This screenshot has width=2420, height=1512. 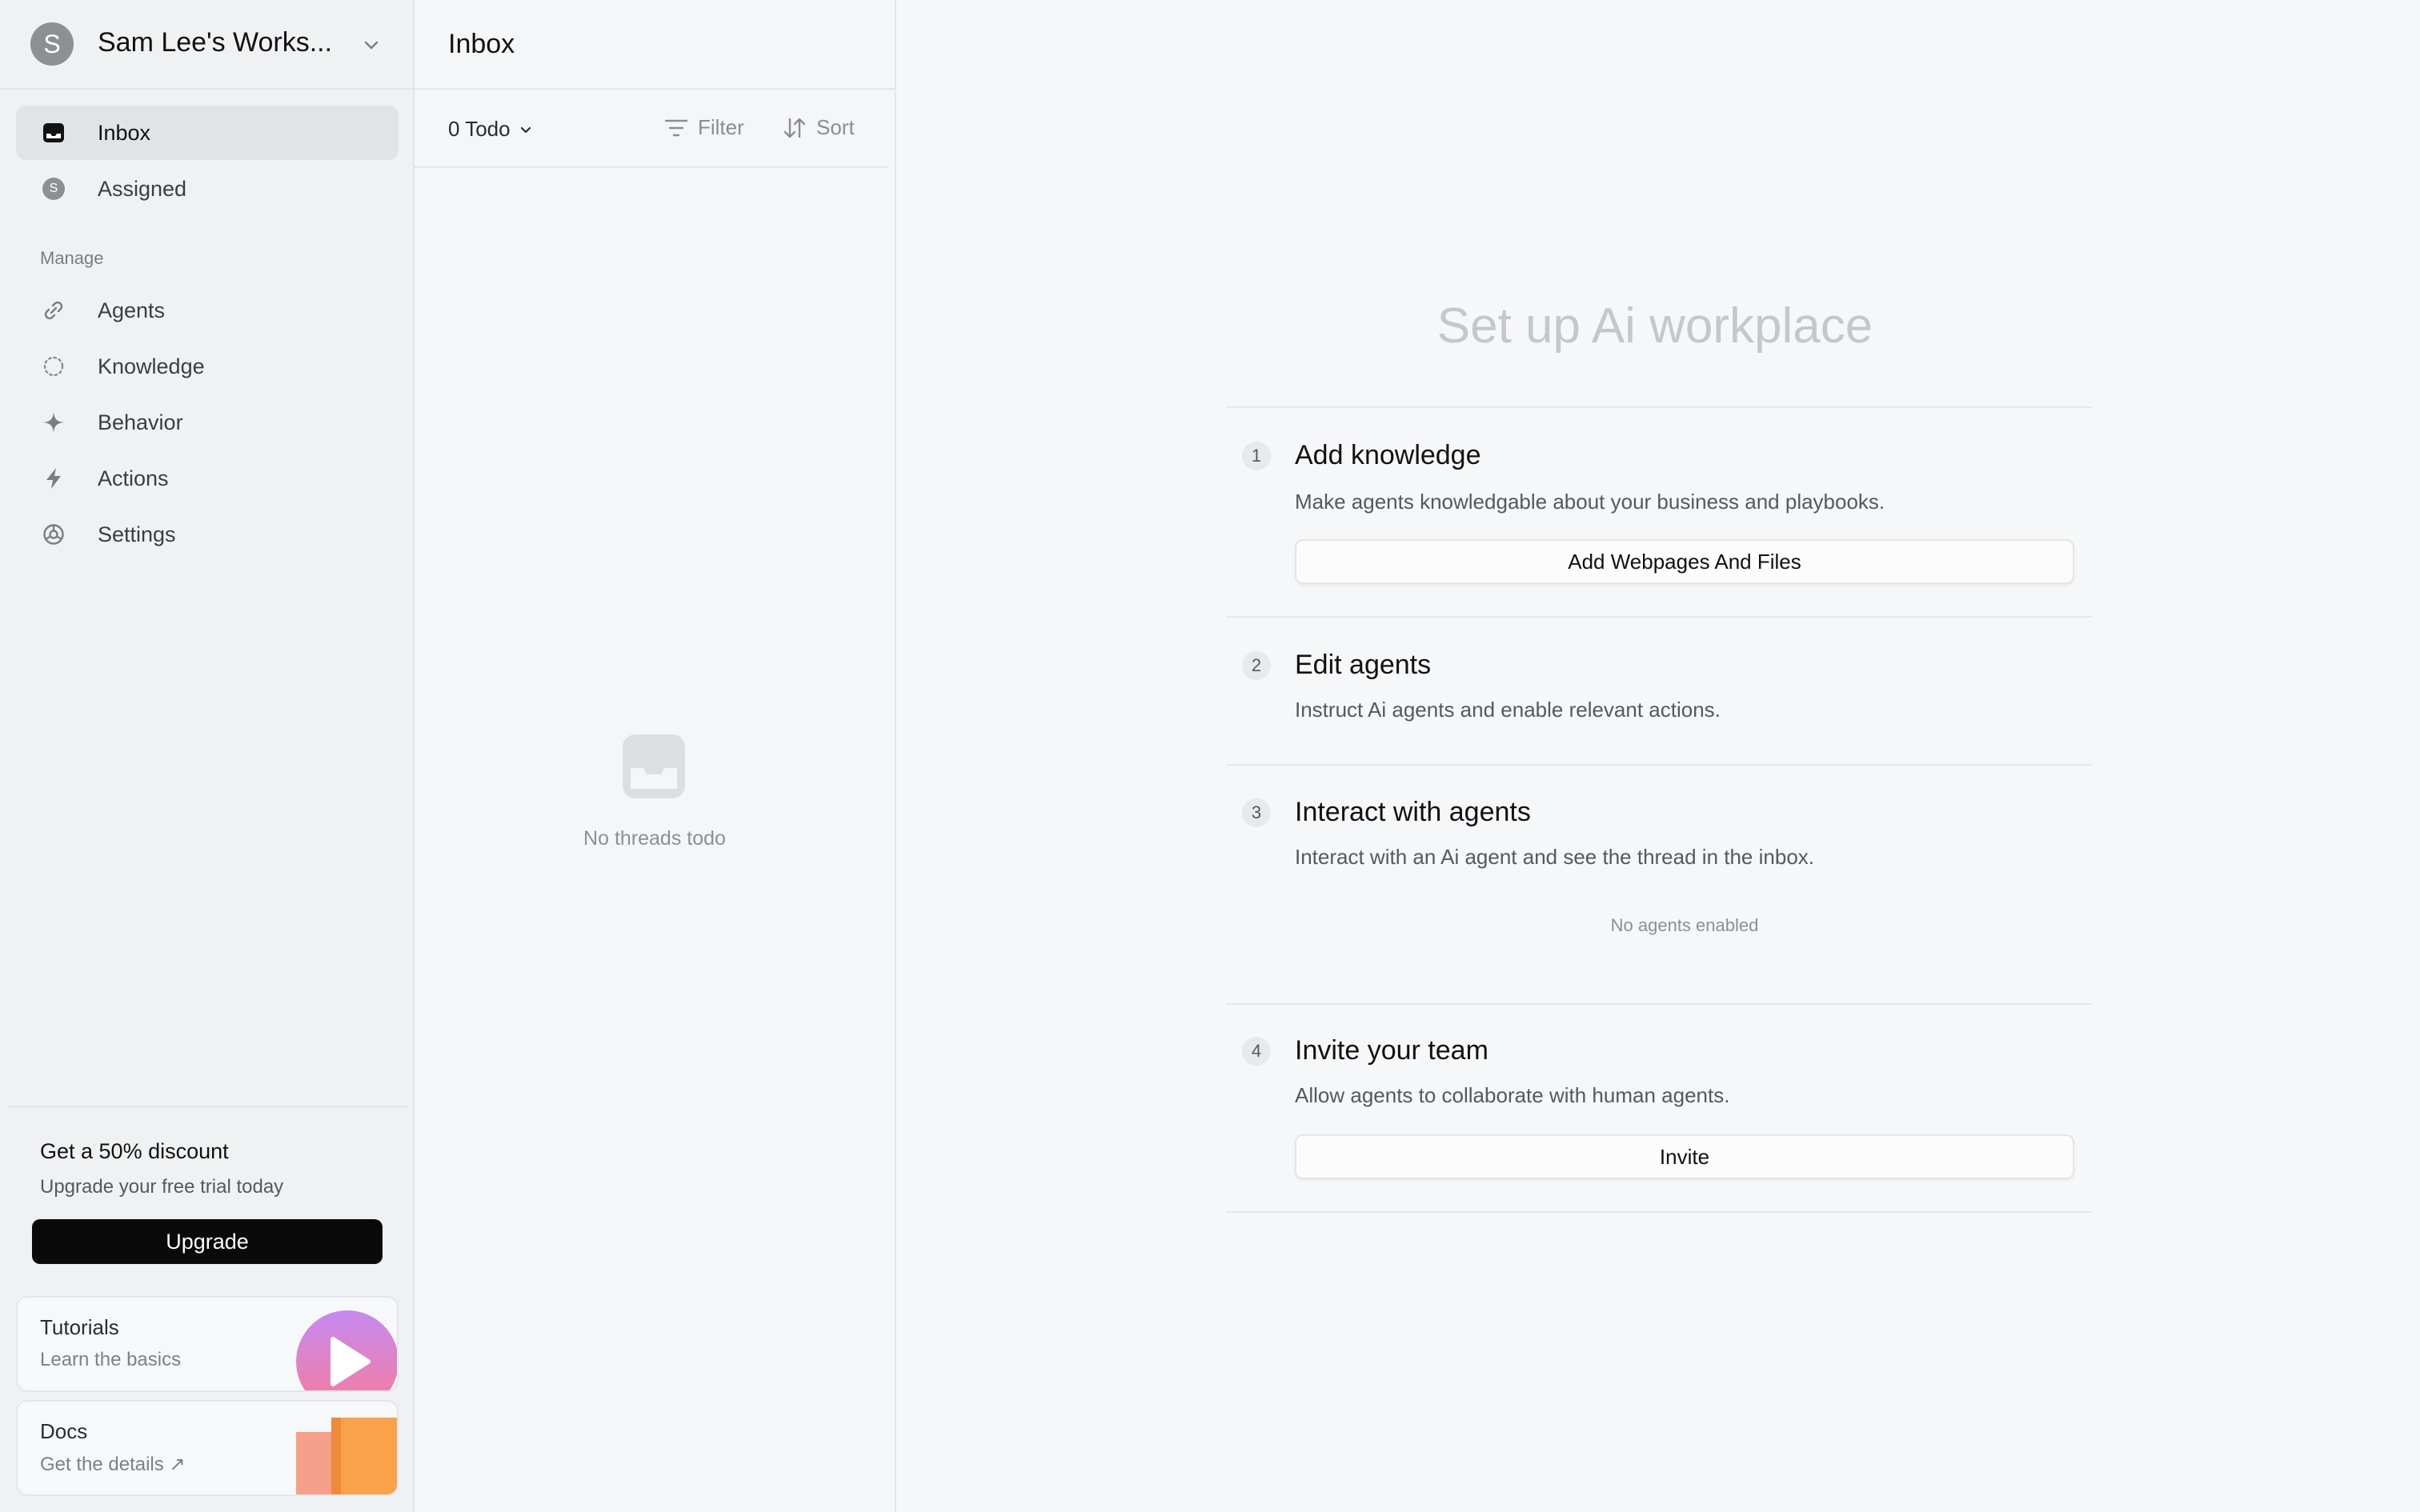 What do you see at coordinates (64, 1431) in the screenshot?
I see `docs-title: Docs` at bounding box center [64, 1431].